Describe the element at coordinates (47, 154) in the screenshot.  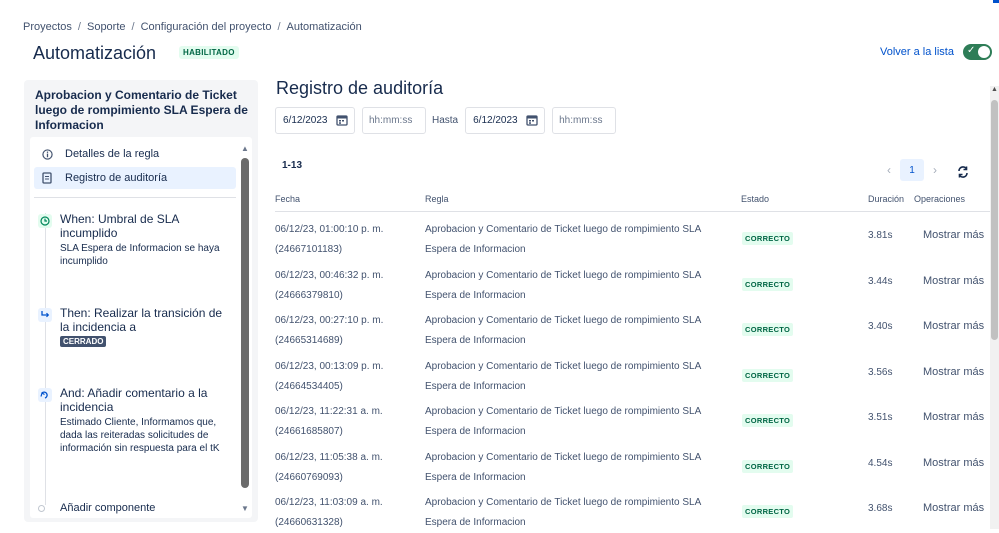
I see `info-icon` at that location.